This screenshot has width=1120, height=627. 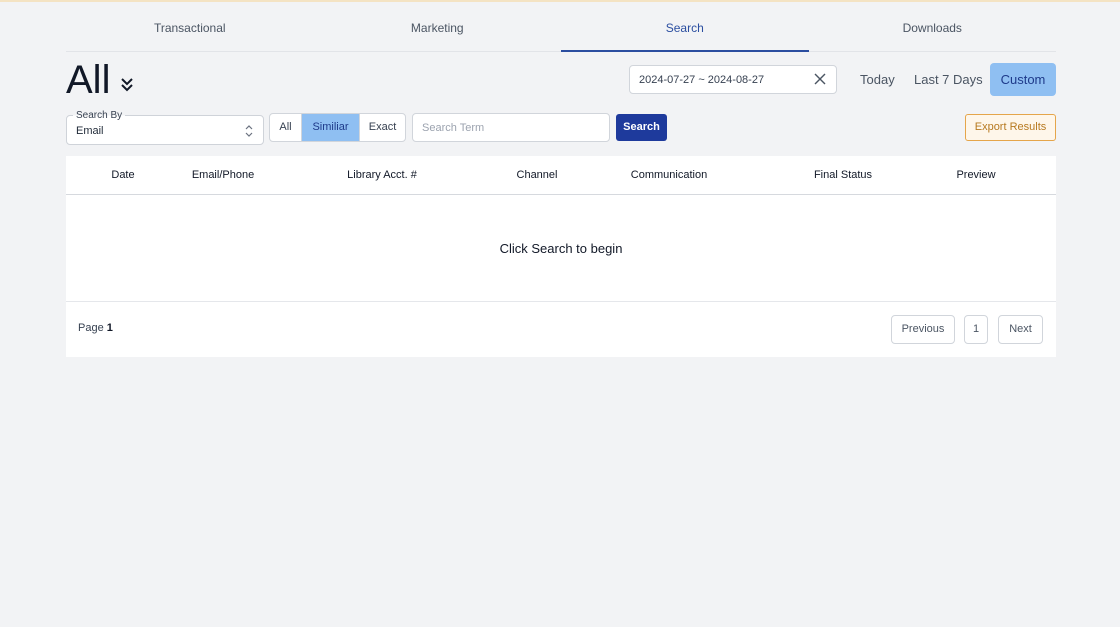 I want to click on table-footer: Page 1 Previous 1 Next, so click(x=561, y=329).